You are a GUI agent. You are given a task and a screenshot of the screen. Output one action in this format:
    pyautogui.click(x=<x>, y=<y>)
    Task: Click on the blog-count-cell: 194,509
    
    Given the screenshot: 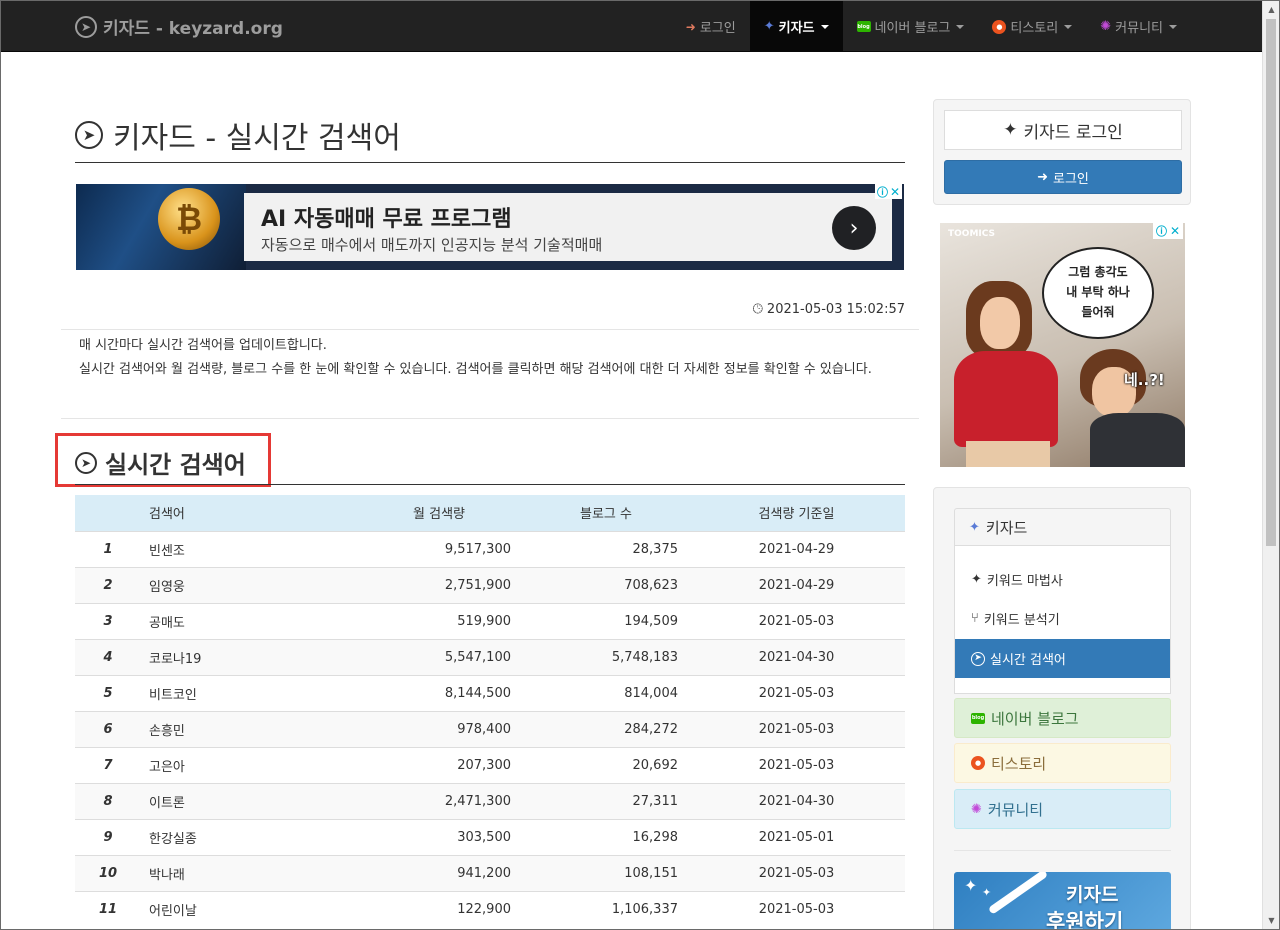 What is the action you would take?
    pyautogui.click(x=594, y=620)
    